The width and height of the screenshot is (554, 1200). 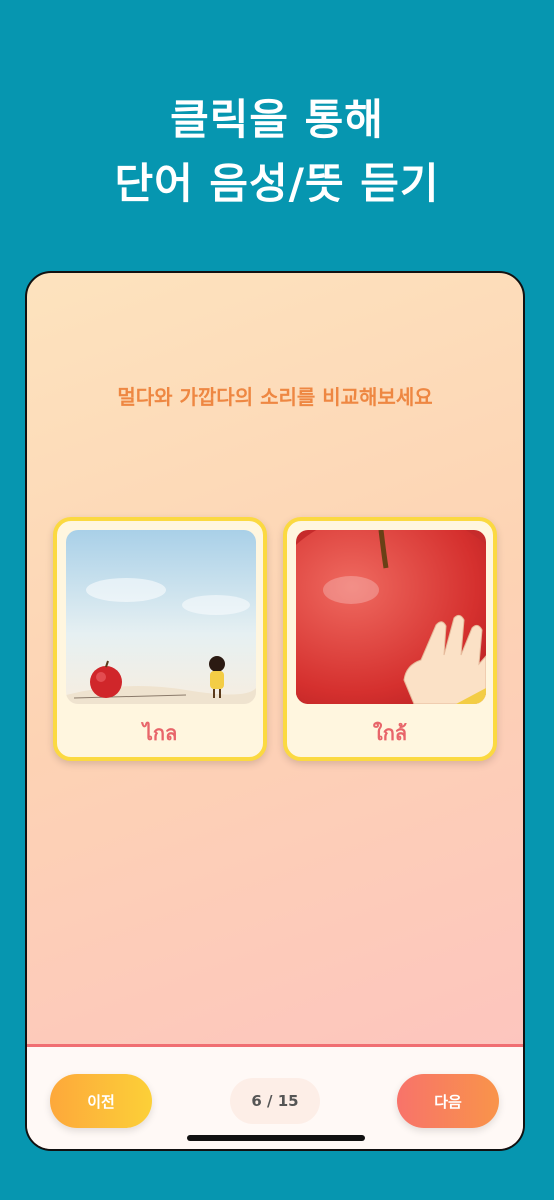 What do you see at coordinates (277, 119) in the screenshot?
I see `headline-line-1: 클릭을 통해` at bounding box center [277, 119].